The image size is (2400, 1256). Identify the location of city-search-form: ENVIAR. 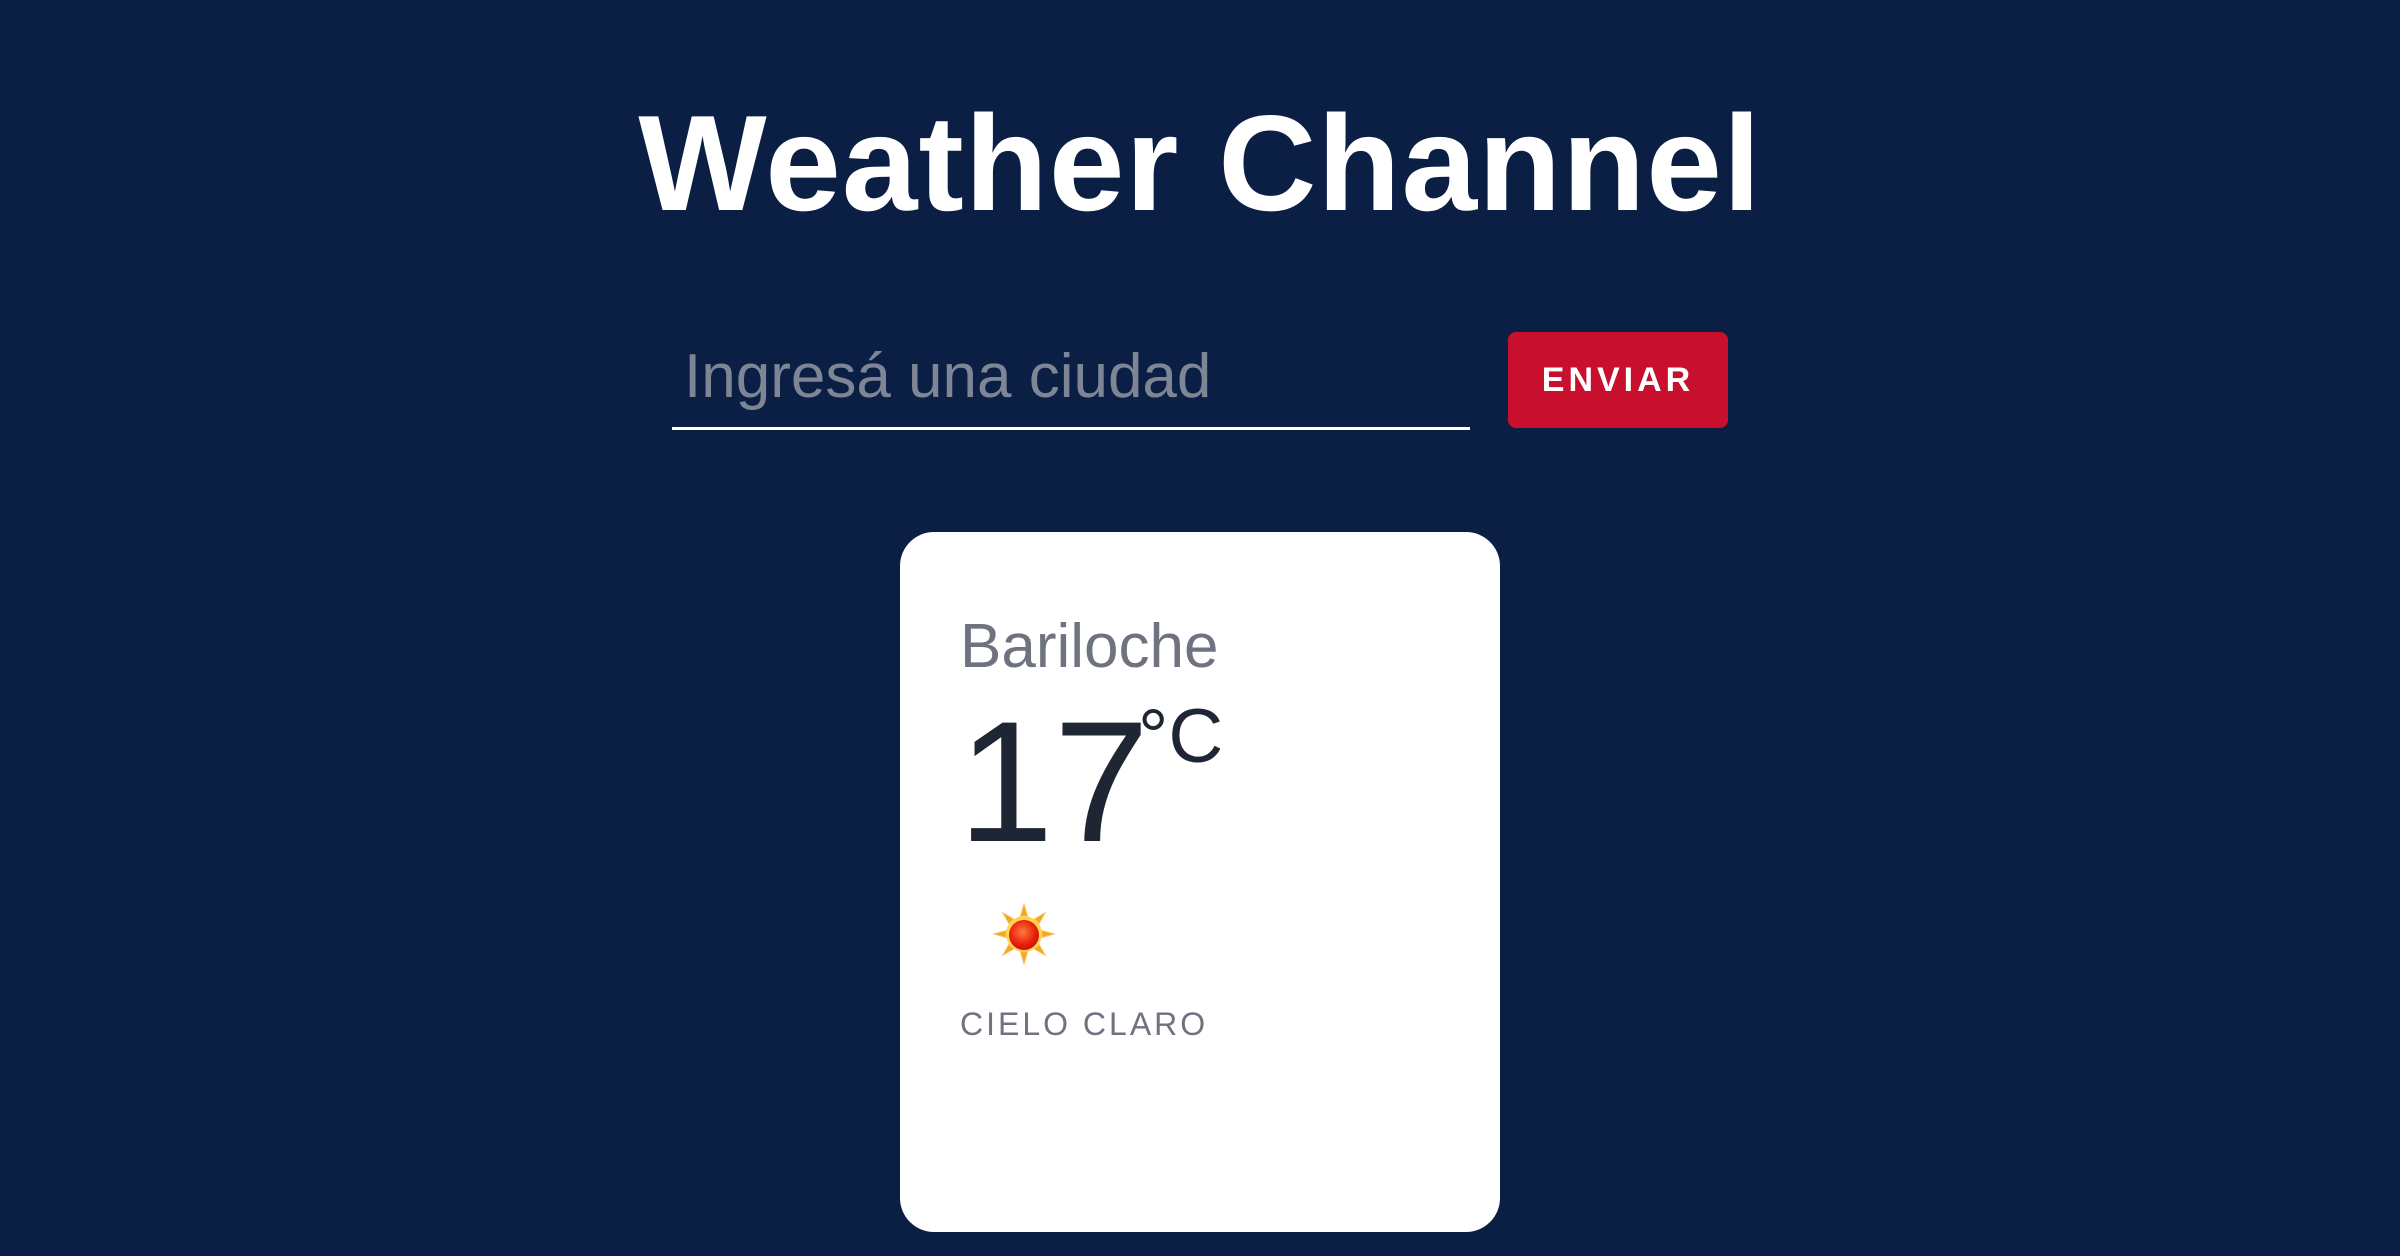
(1200, 379).